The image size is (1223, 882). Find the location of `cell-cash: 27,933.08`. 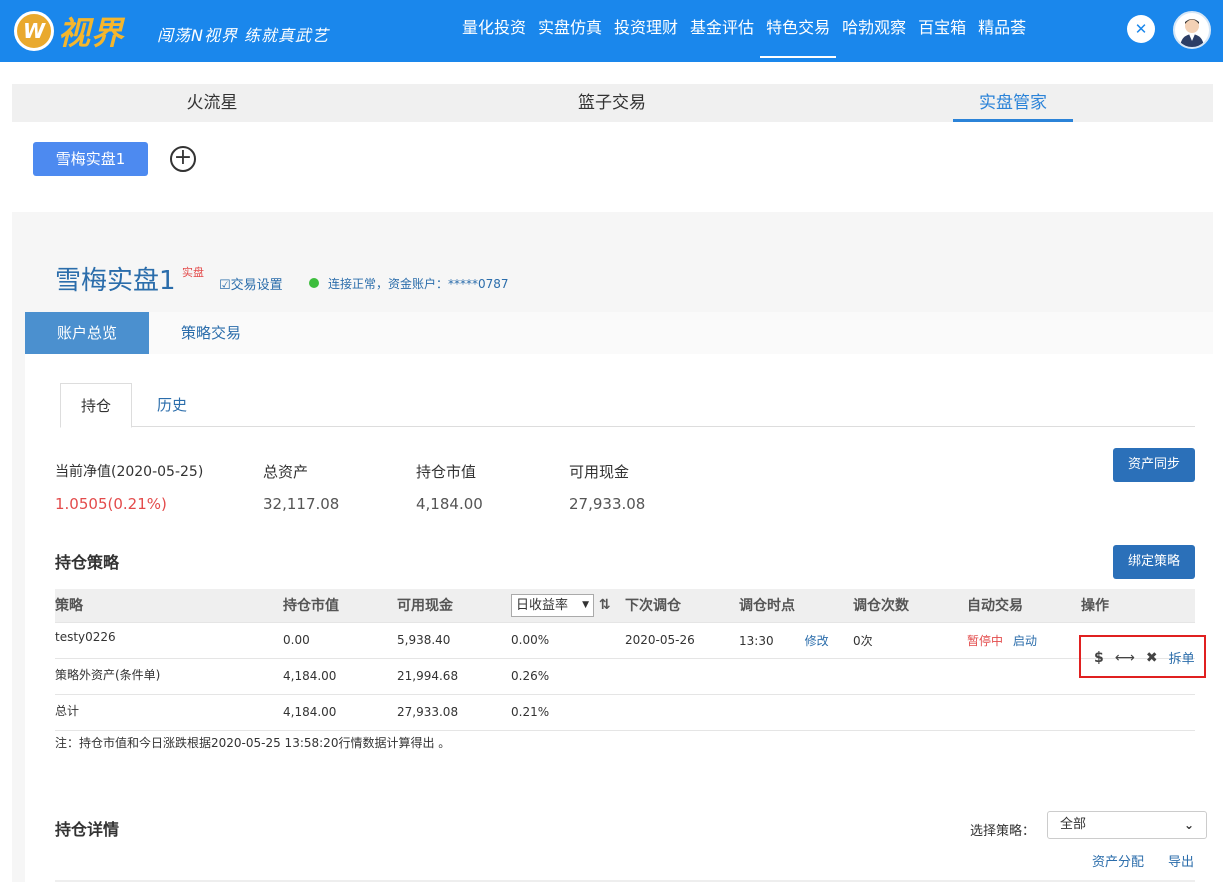

cell-cash: 27,933.08 is located at coordinates (454, 712).